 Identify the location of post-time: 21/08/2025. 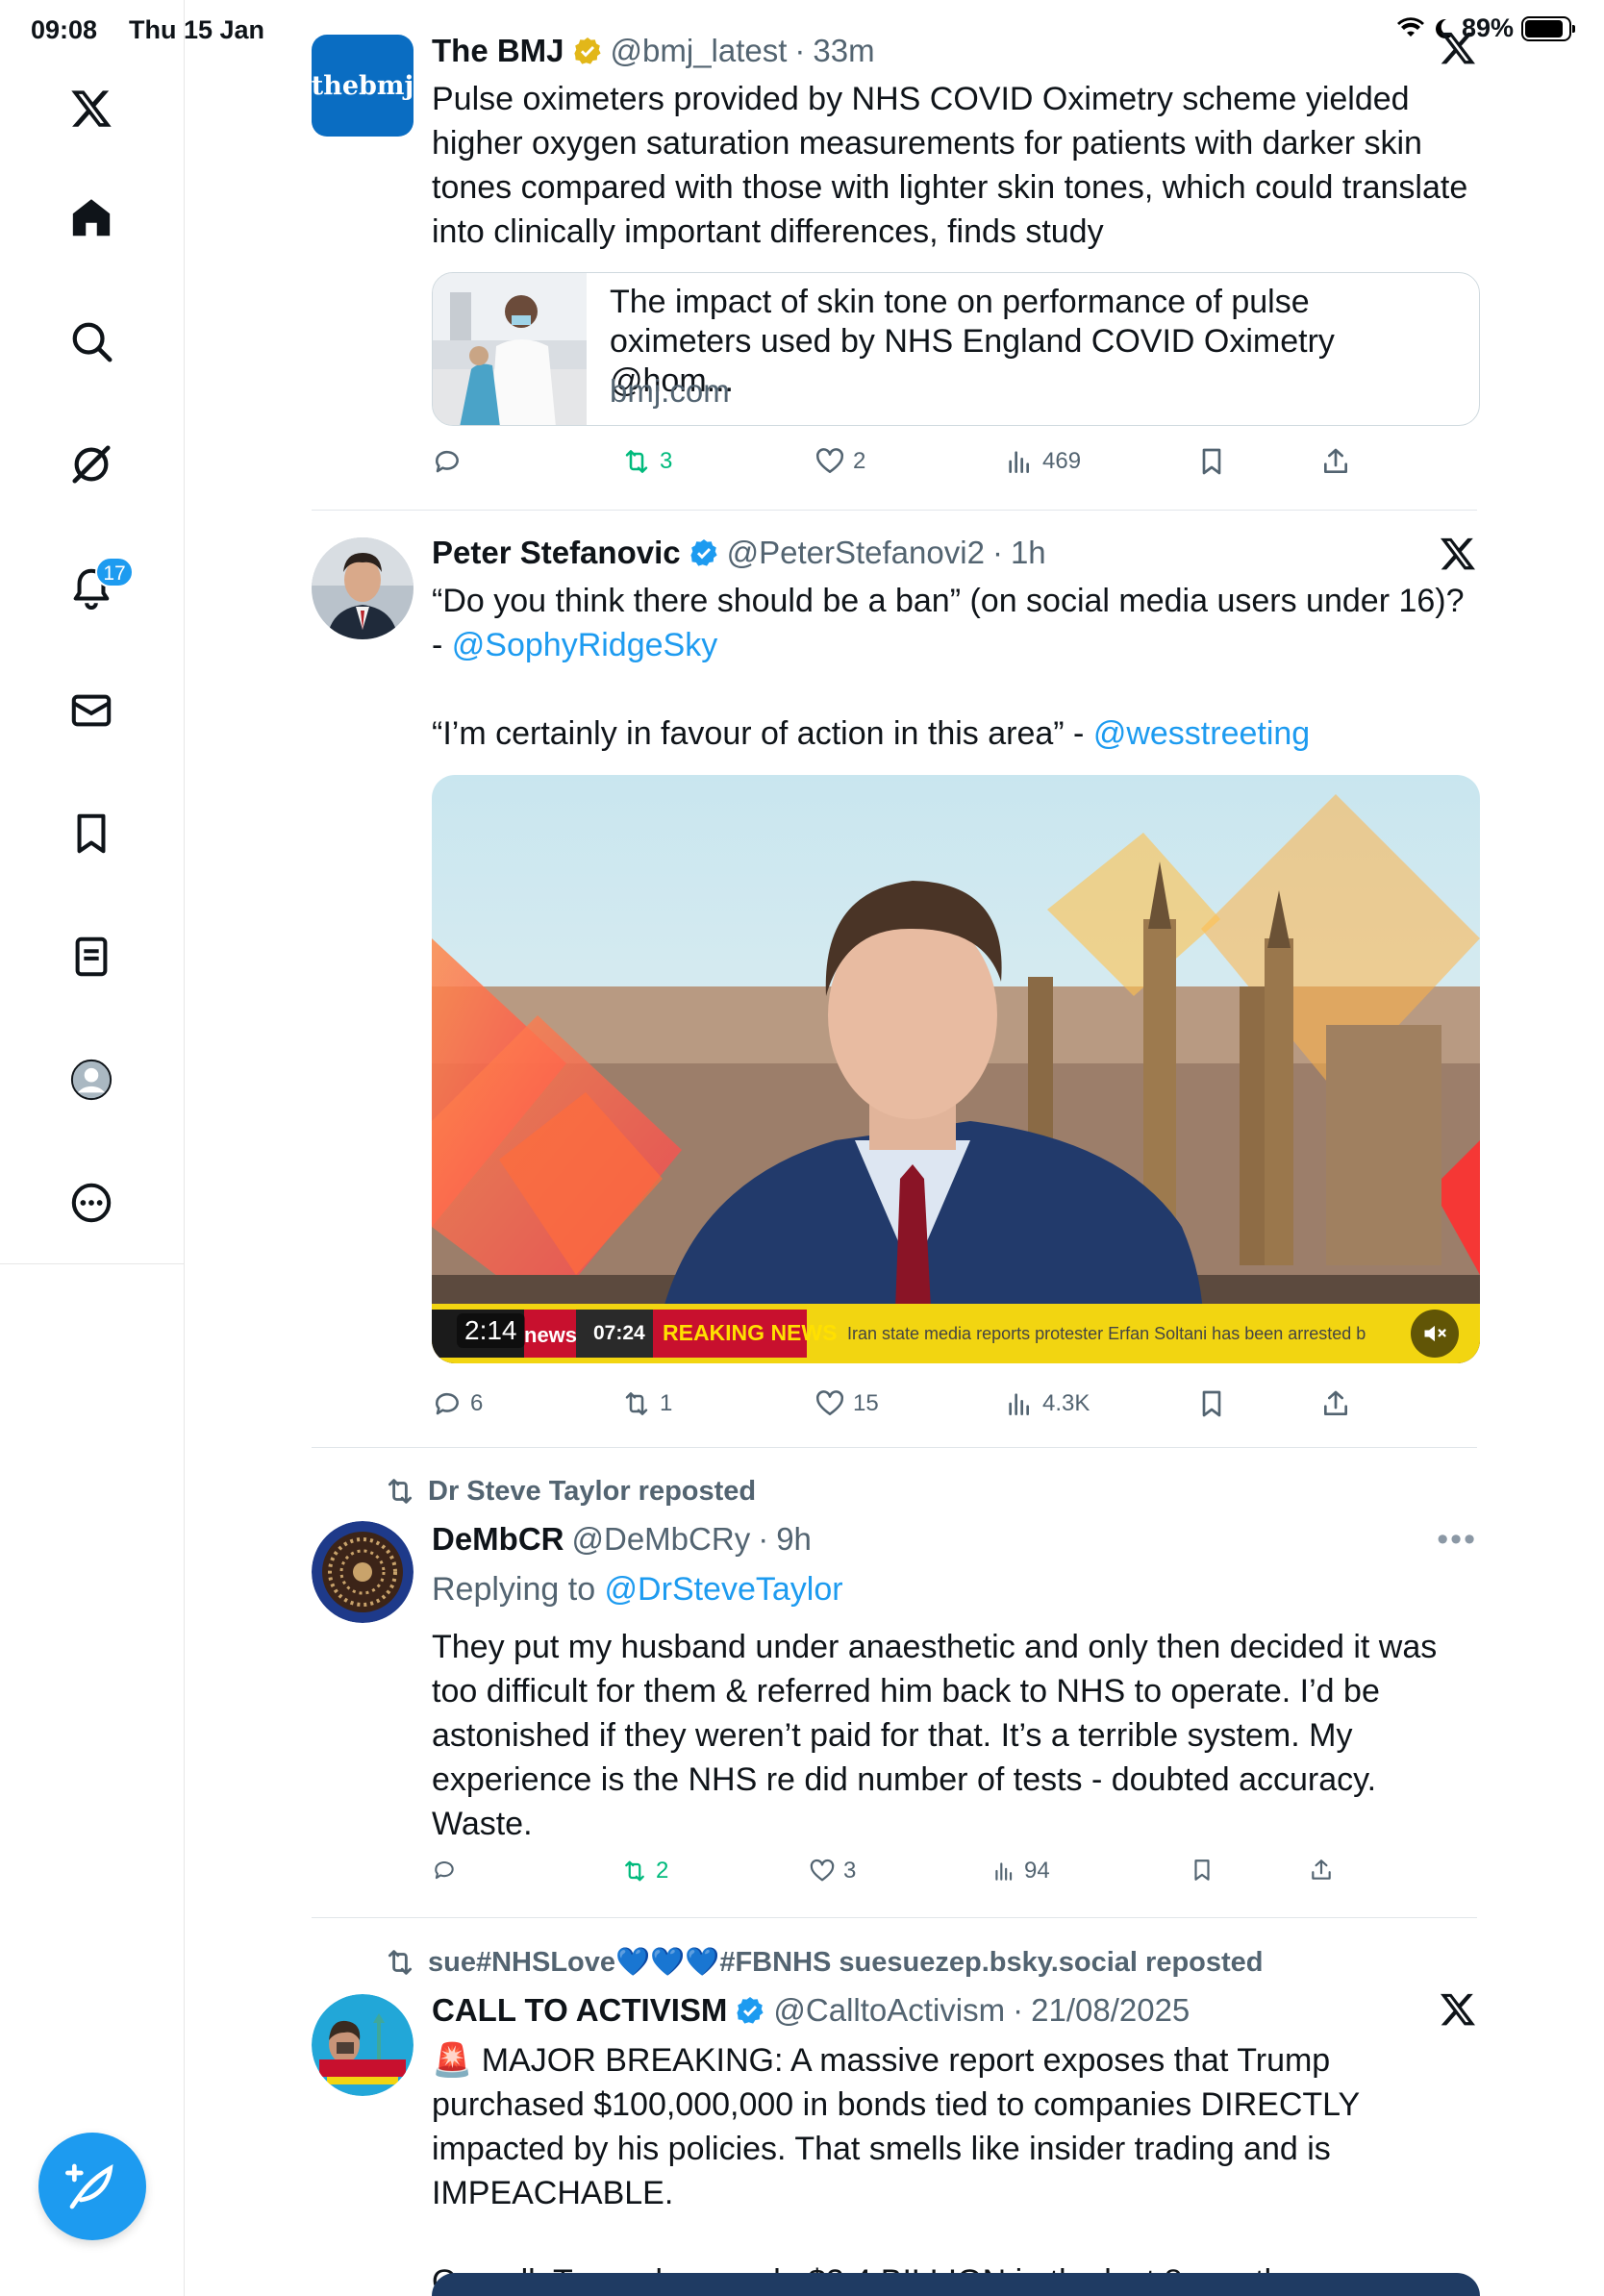
(1110, 2010).